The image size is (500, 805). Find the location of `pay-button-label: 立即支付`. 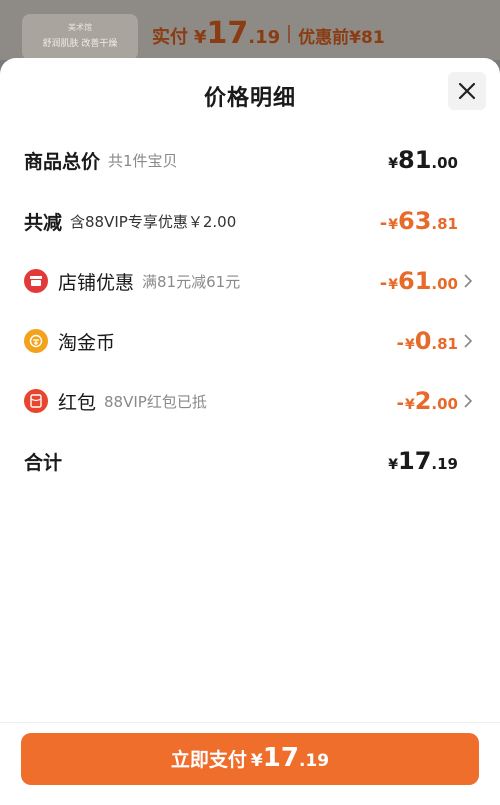

pay-button-label: 立即支付 is located at coordinates (208, 760).